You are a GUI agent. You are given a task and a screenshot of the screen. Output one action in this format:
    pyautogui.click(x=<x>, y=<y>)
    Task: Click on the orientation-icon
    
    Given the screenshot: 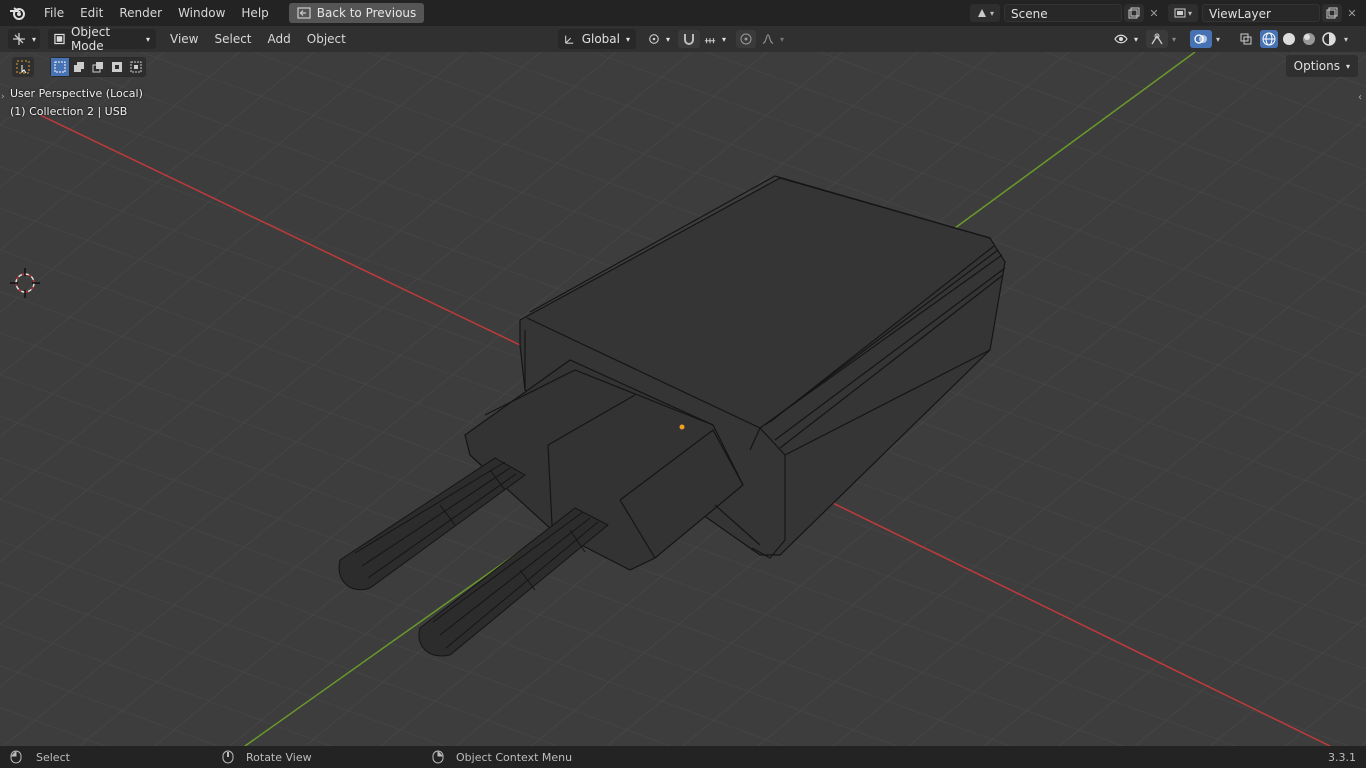 What is the action you would take?
    pyautogui.click(x=569, y=39)
    